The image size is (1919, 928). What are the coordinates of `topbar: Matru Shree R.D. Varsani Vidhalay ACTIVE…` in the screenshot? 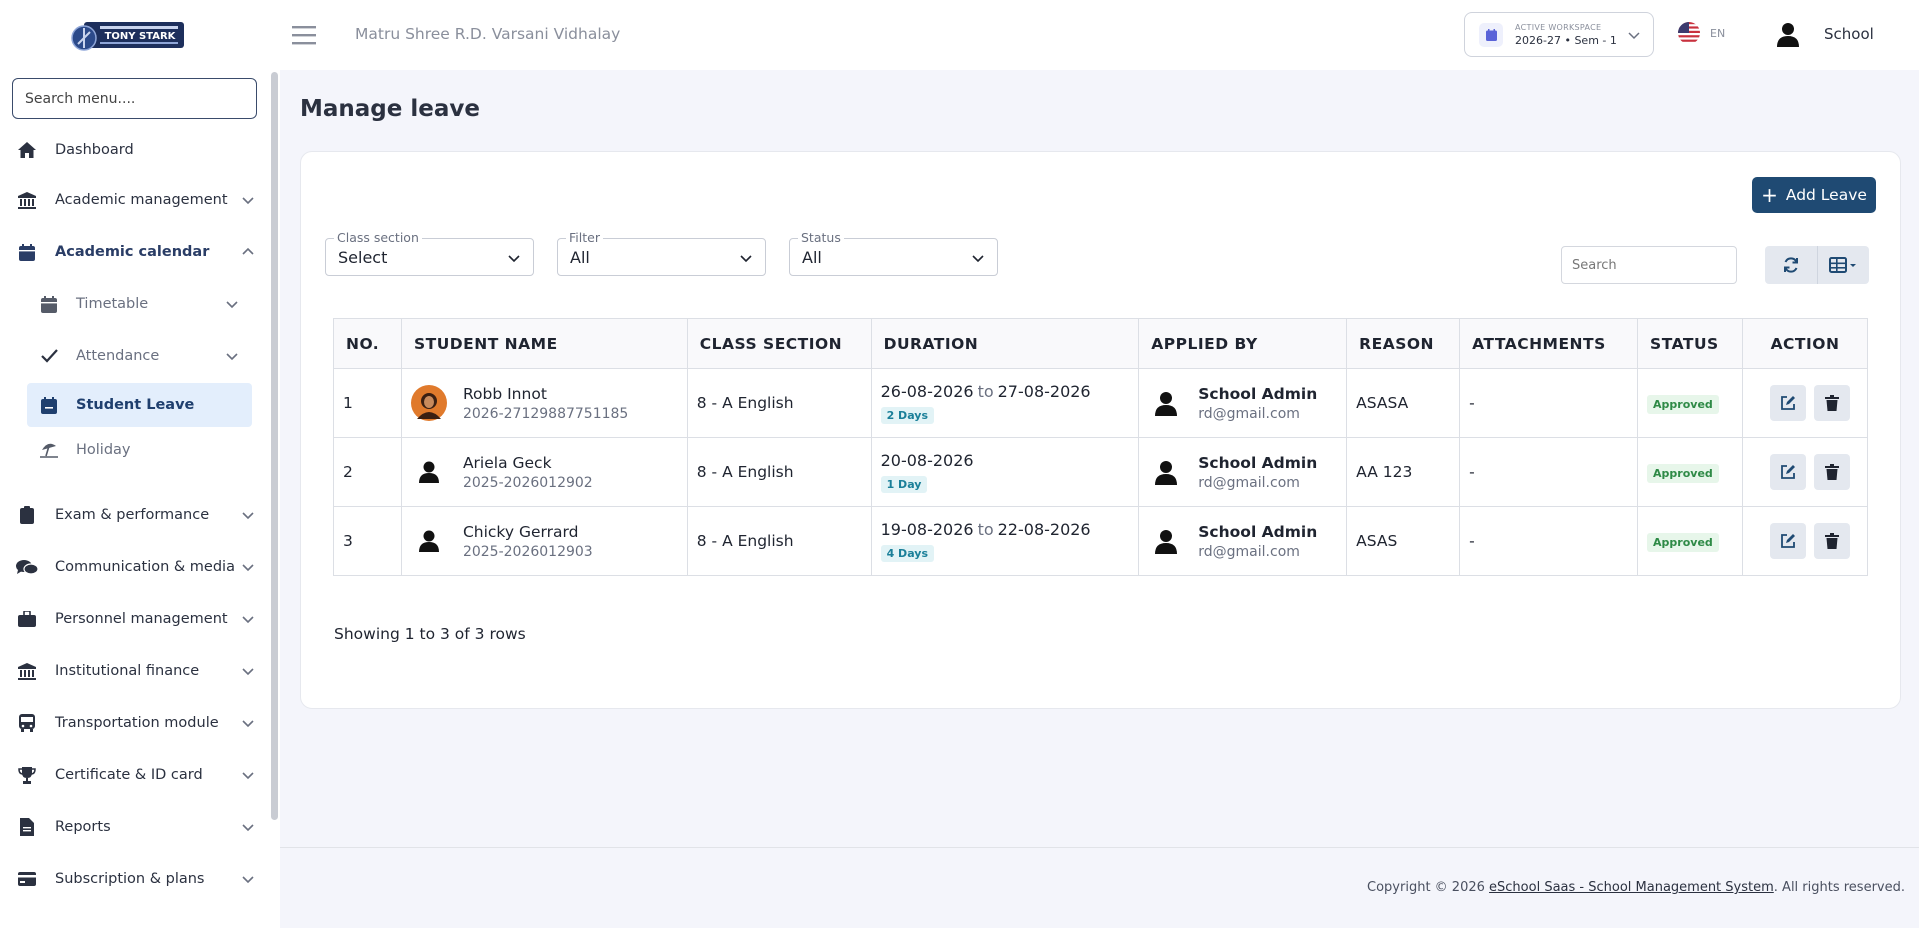 It's located at (1099, 35).